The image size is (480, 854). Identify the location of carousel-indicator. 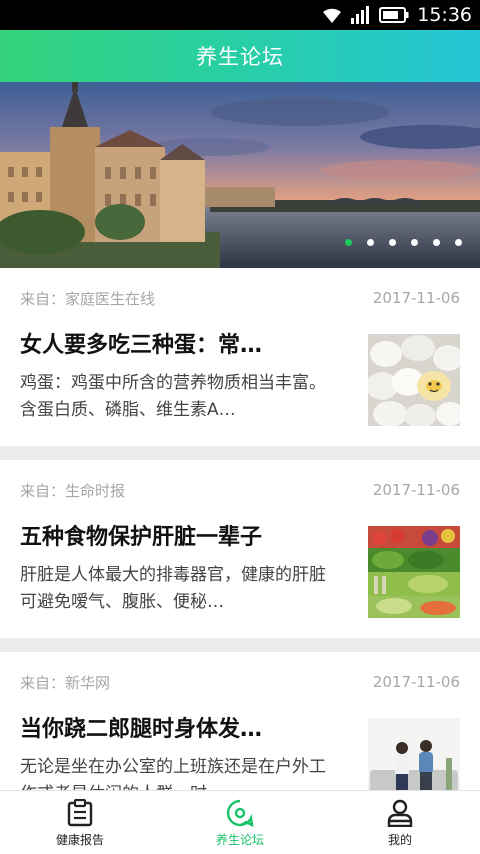
(403, 242).